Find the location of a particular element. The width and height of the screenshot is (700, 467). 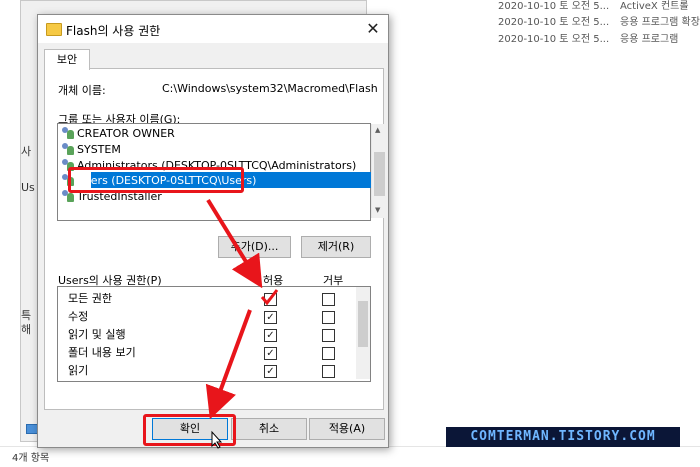

object-name-value: C:\Windows\system32\Macromed\Flash is located at coordinates (270, 88).